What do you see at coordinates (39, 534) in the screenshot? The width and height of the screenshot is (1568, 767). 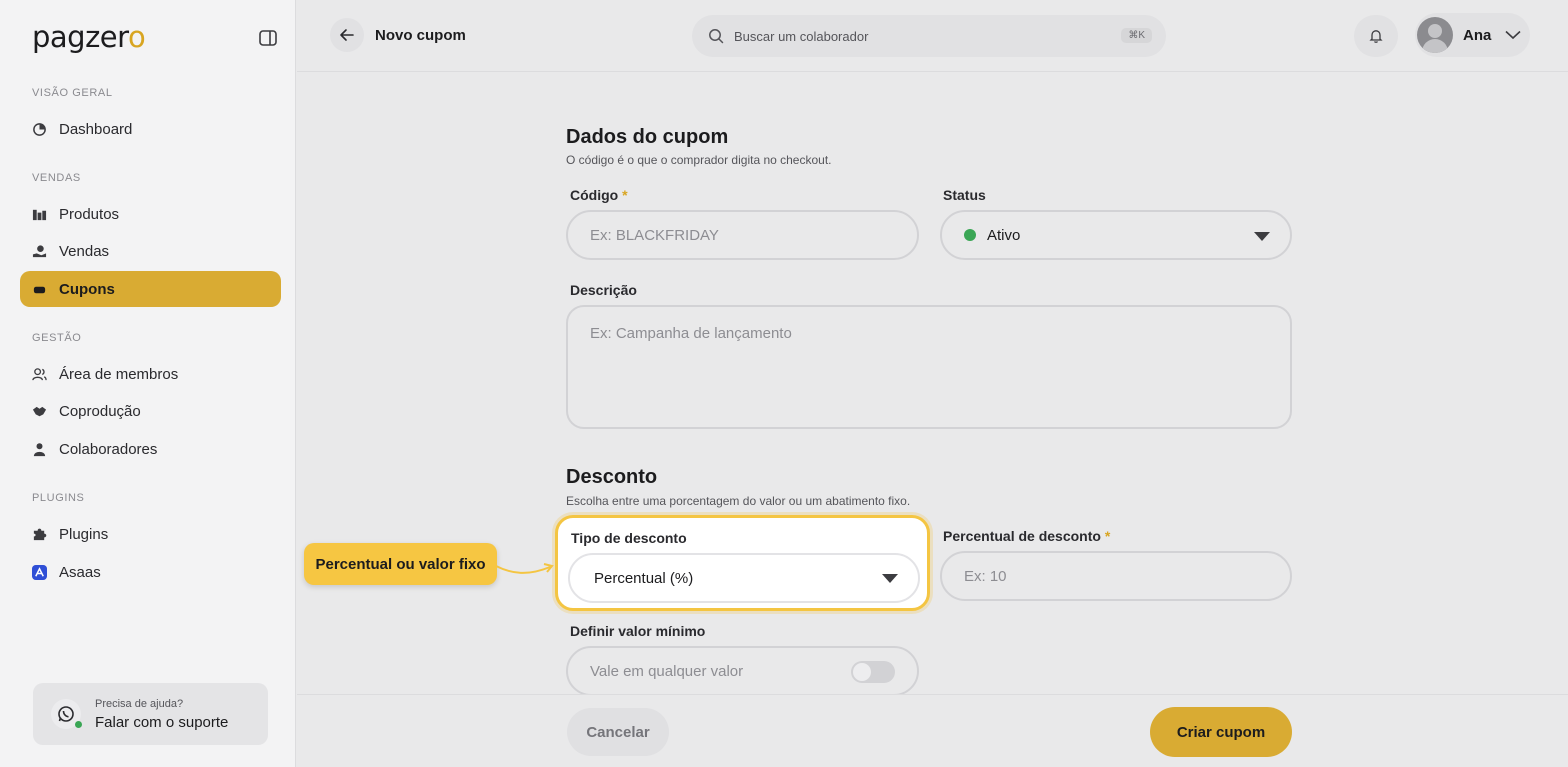 I see `puzzle-icon` at bounding box center [39, 534].